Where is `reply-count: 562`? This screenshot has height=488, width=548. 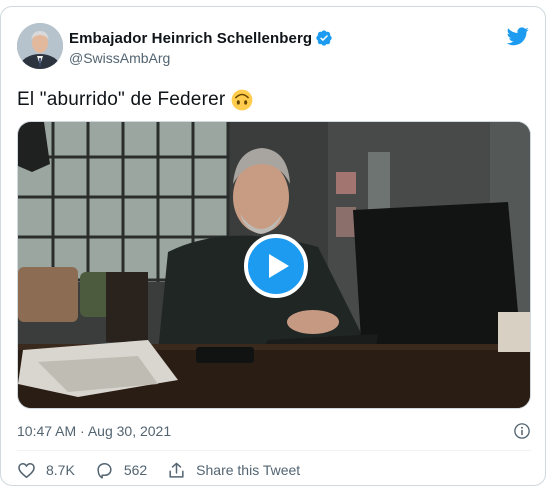 reply-count: 562 is located at coordinates (135, 470).